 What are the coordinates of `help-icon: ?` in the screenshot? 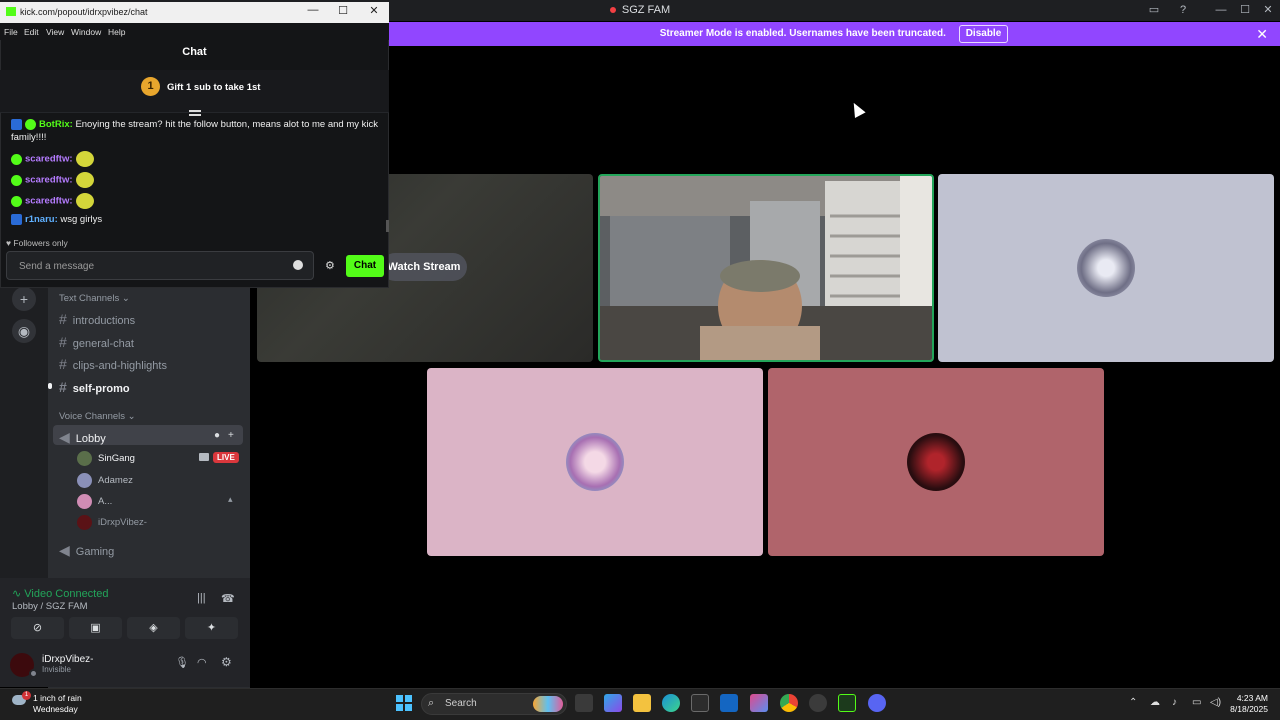 It's located at (1183, 10).